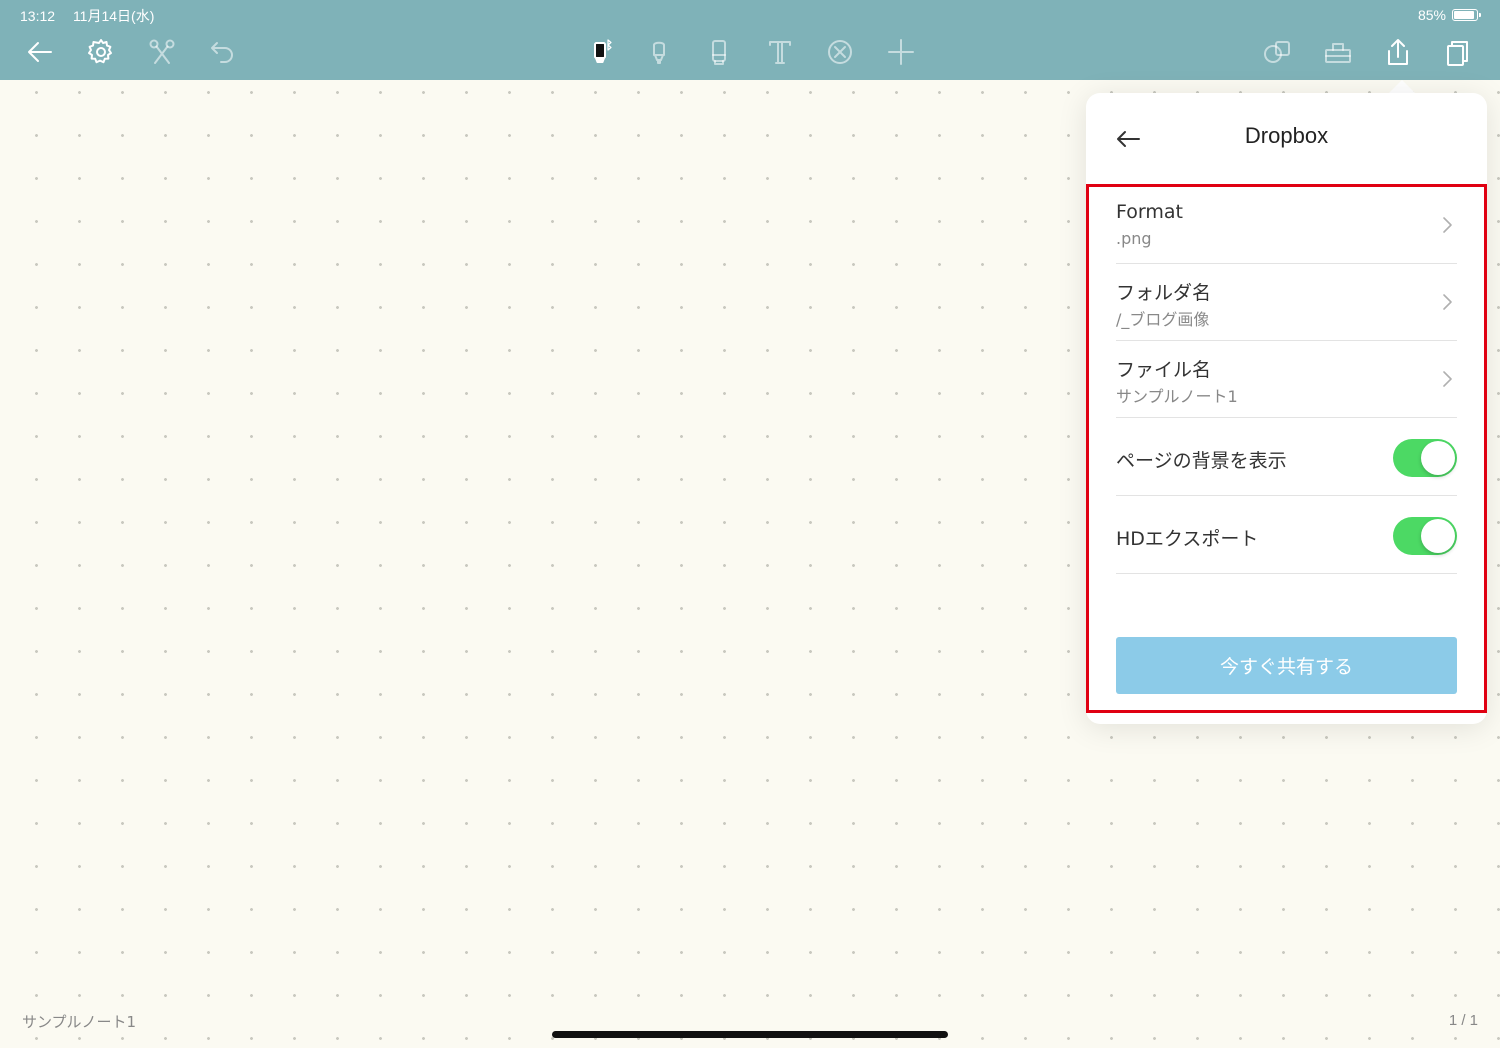 The width and height of the screenshot is (1500, 1048). Describe the element at coordinates (1338, 52) in the screenshot. I see `toolbox-icon` at that location.